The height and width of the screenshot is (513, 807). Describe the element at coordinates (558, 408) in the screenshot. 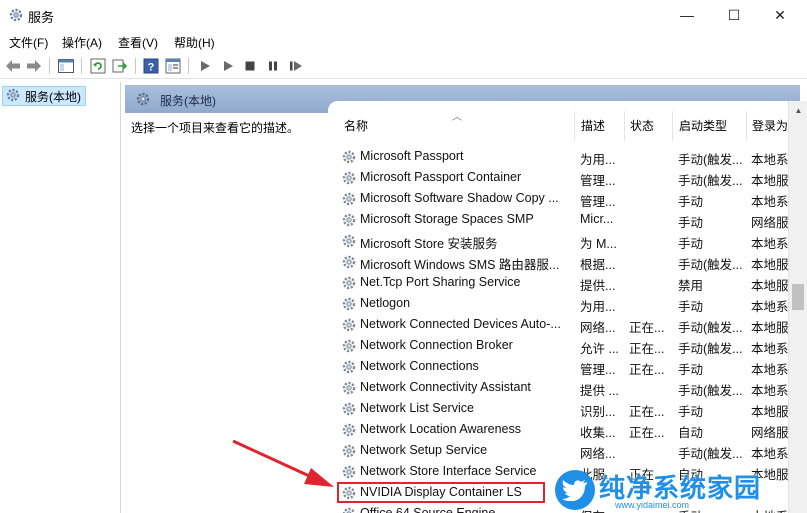

I see `service-row: Network List Service 识别... 正在... 手动 本地服` at that location.